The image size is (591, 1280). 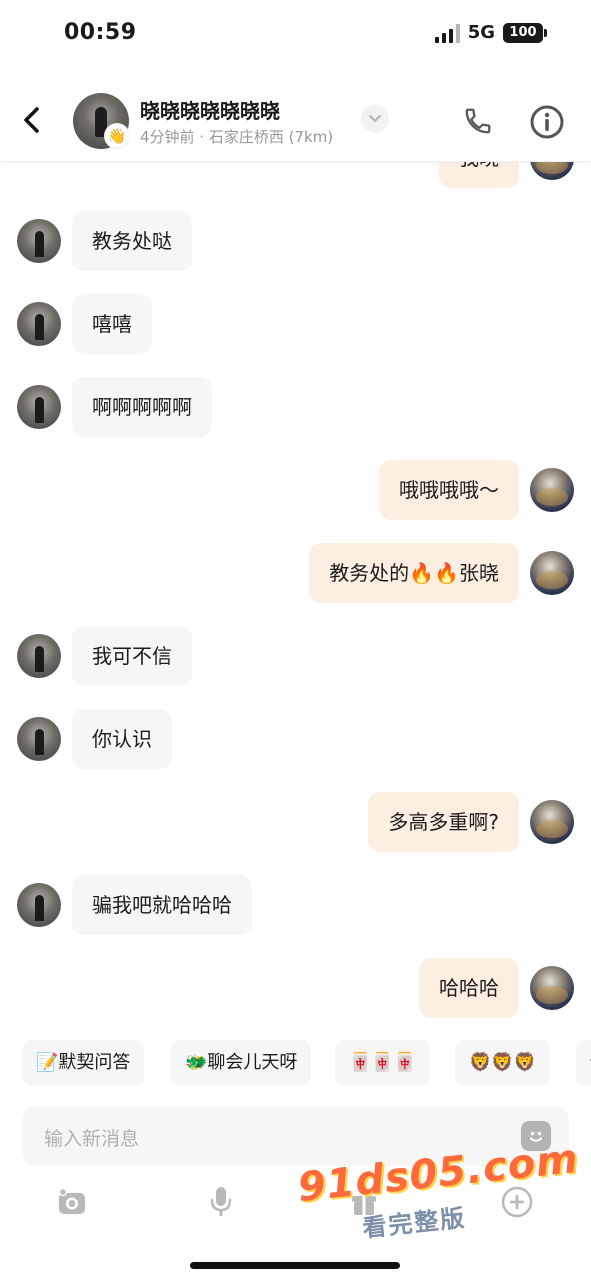 What do you see at coordinates (383, 1063) in the screenshot?
I see `quick-reply-chip: 🀄🀄🀄` at bounding box center [383, 1063].